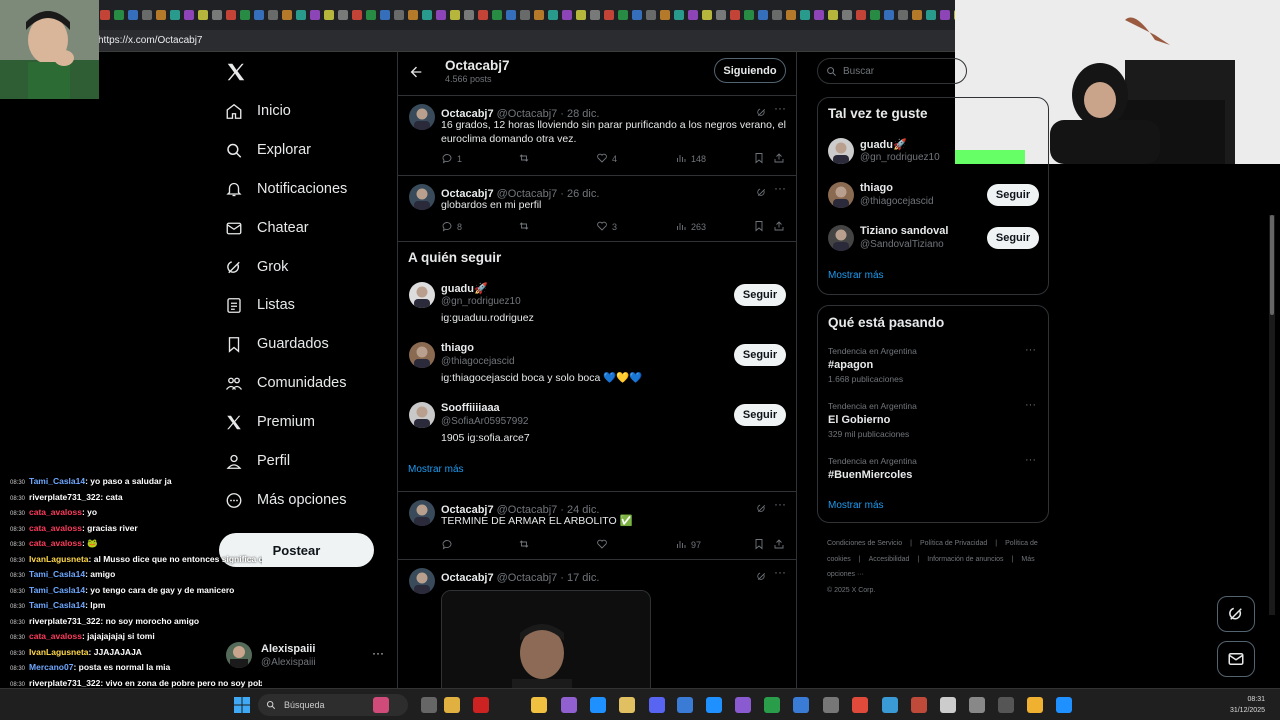 The image size is (1280, 720). What do you see at coordinates (150, 40) in the screenshot?
I see `address-url: https://x.com/Octacabj7` at bounding box center [150, 40].